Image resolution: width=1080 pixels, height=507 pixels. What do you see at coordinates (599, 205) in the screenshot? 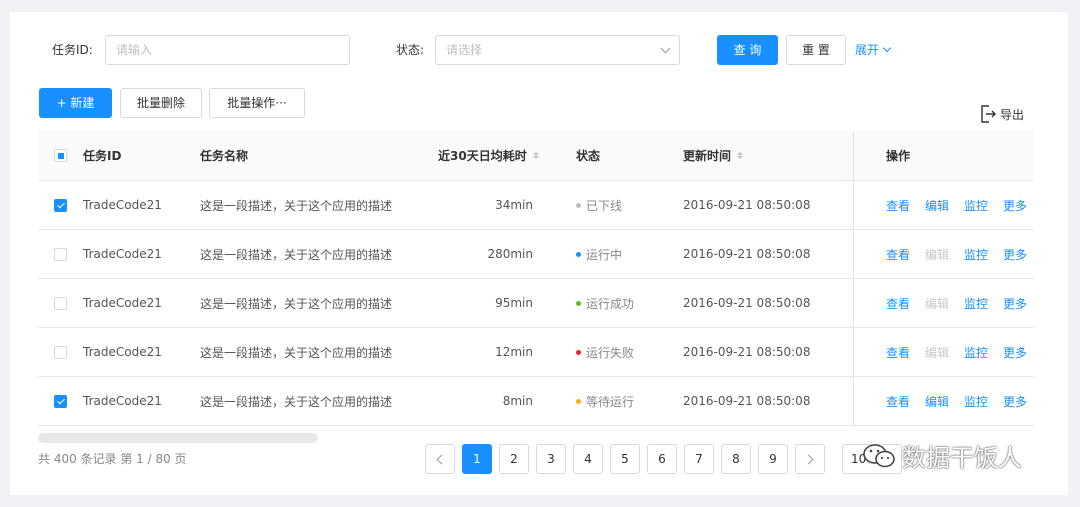
I see `row-status: 已下线` at bounding box center [599, 205].